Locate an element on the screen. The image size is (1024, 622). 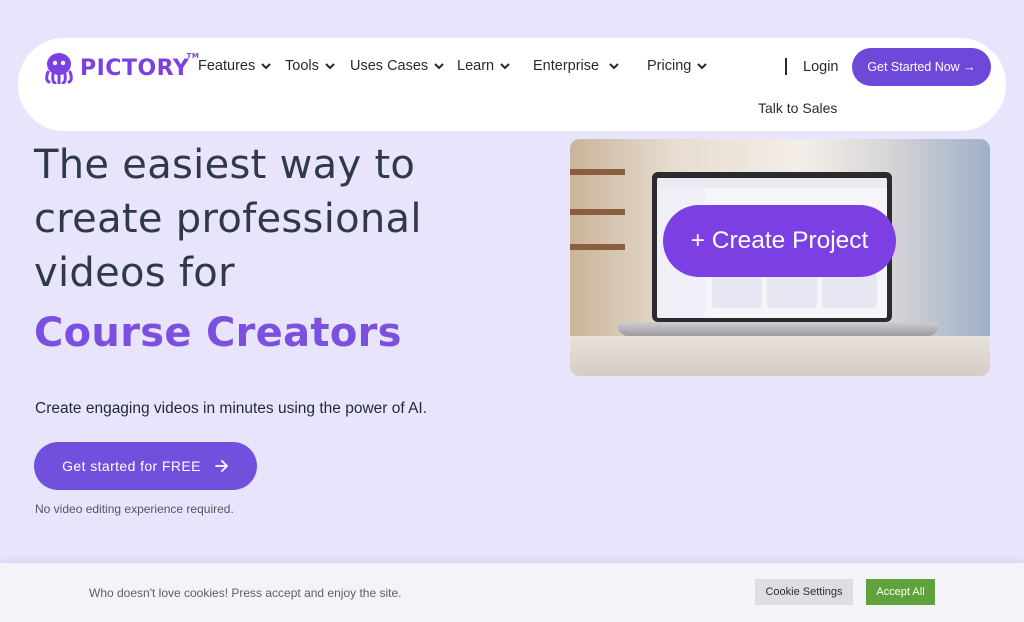
nav-divider is located at coordinates (786, 66).